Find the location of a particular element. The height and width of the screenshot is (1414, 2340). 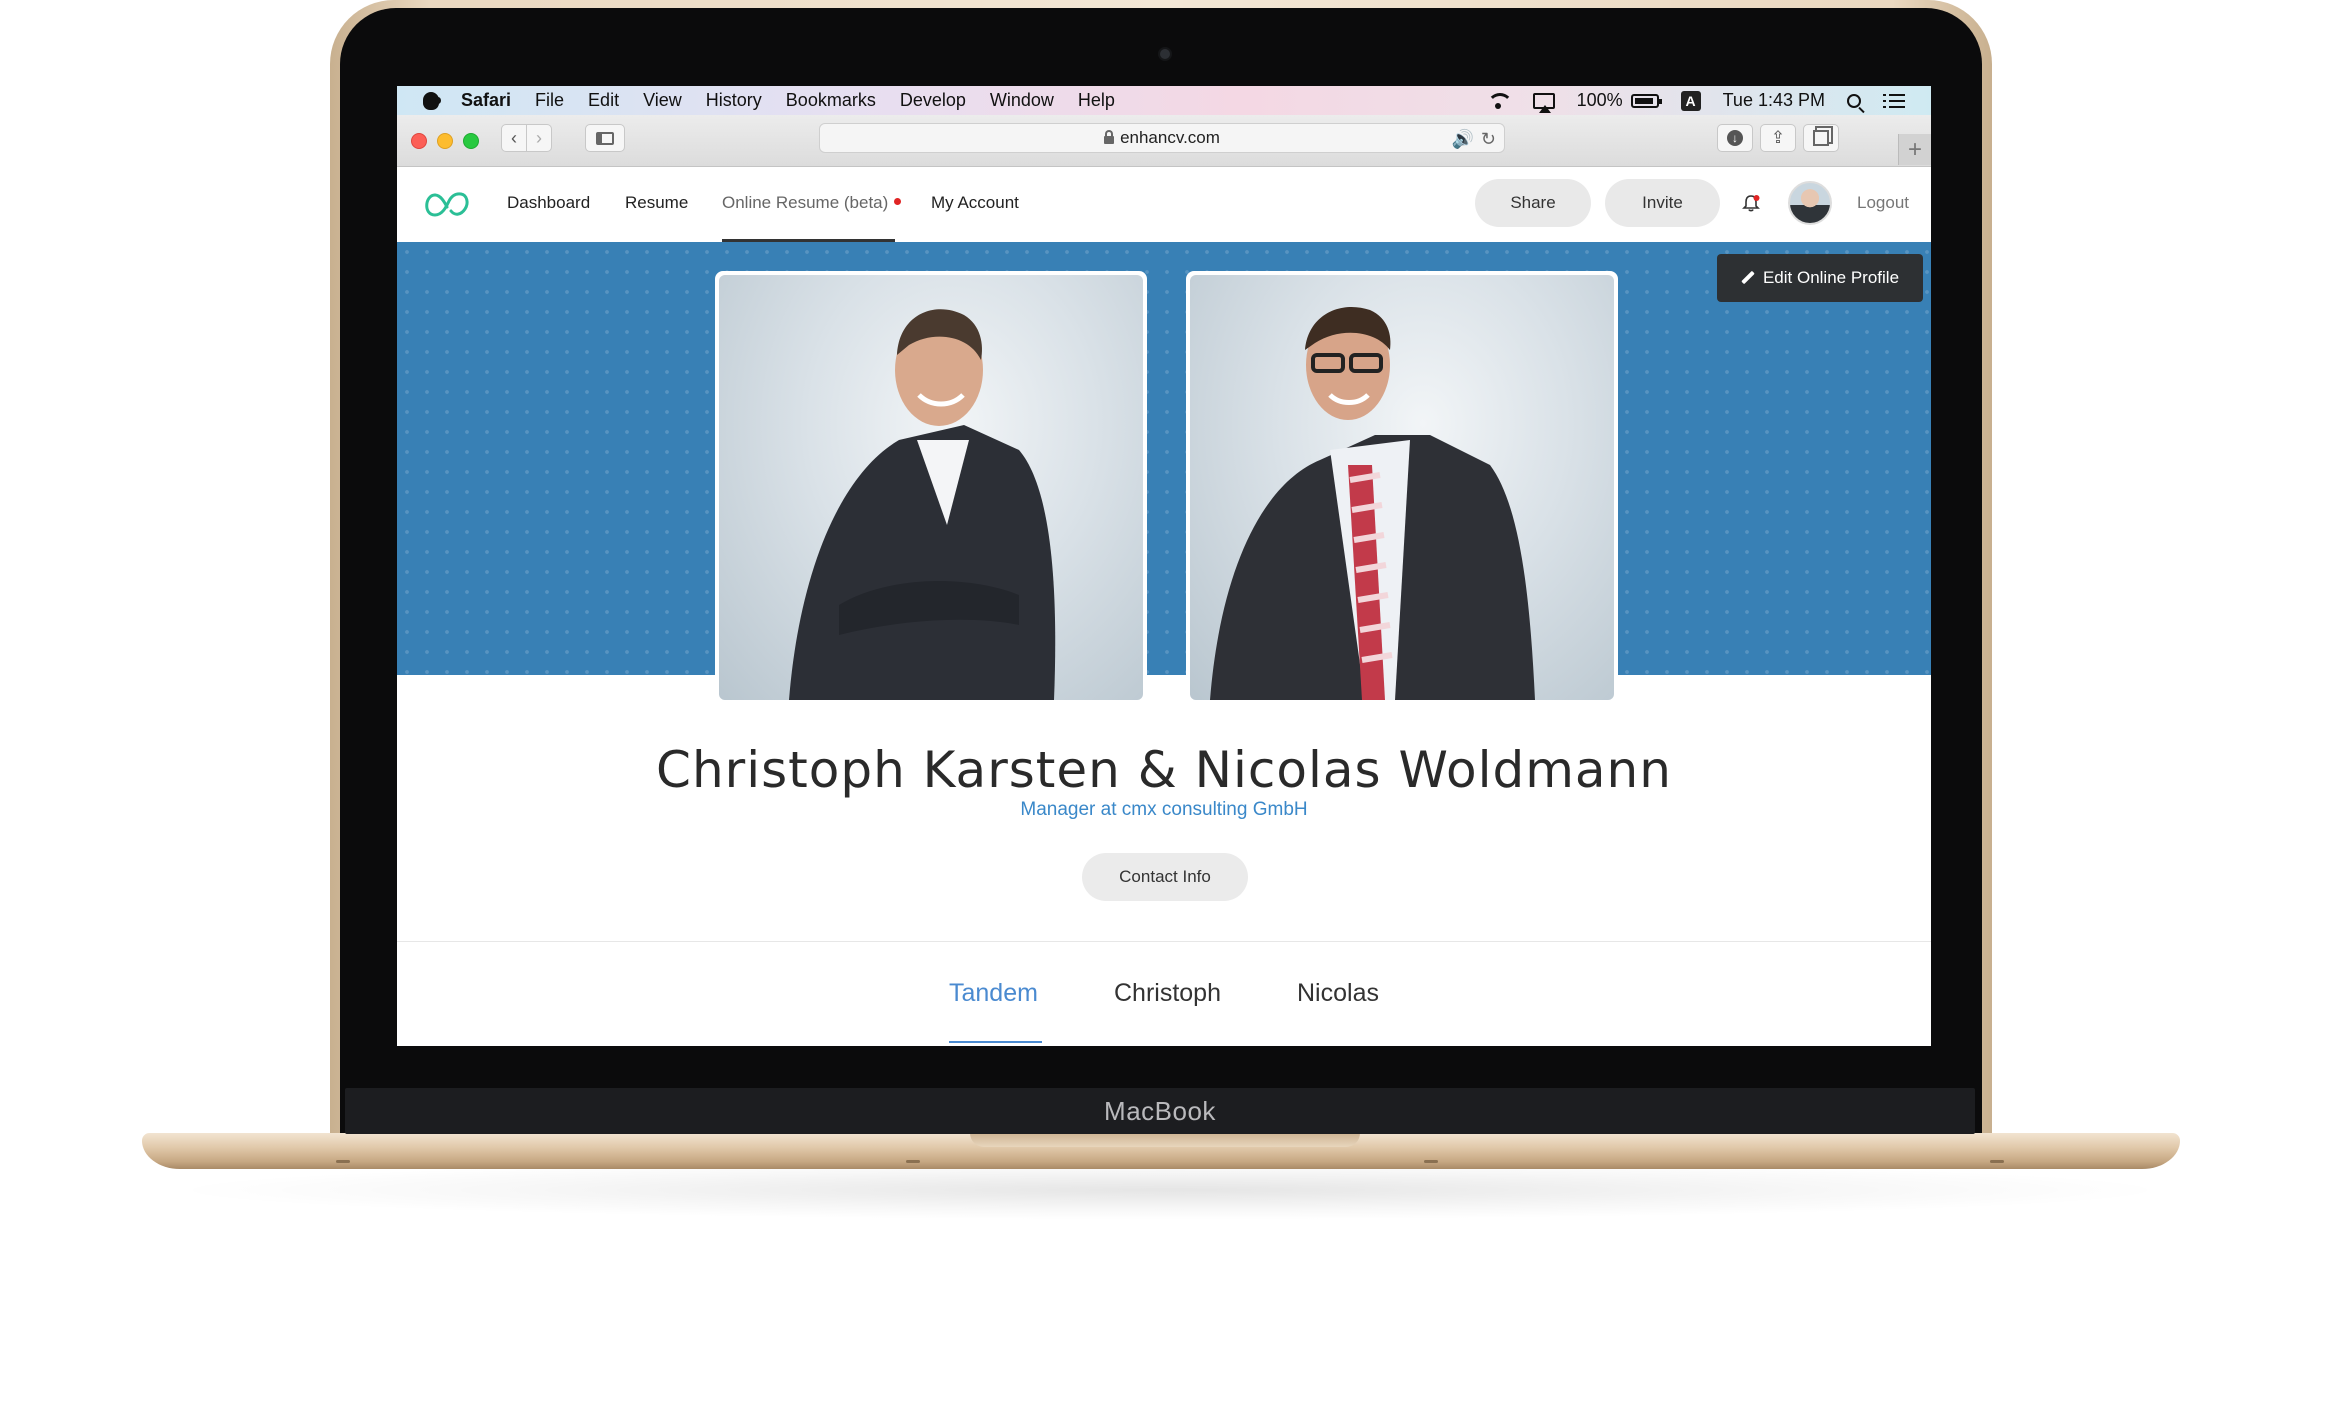

new-indicator-dot is located at coordinates (898, 202).